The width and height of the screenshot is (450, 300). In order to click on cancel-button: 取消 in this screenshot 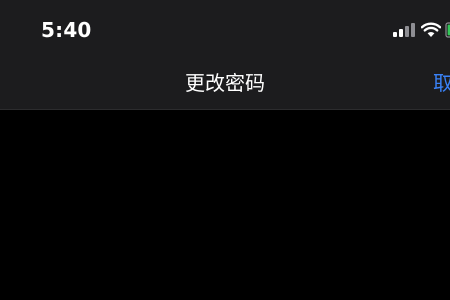, I will do `click(441, 83)`.